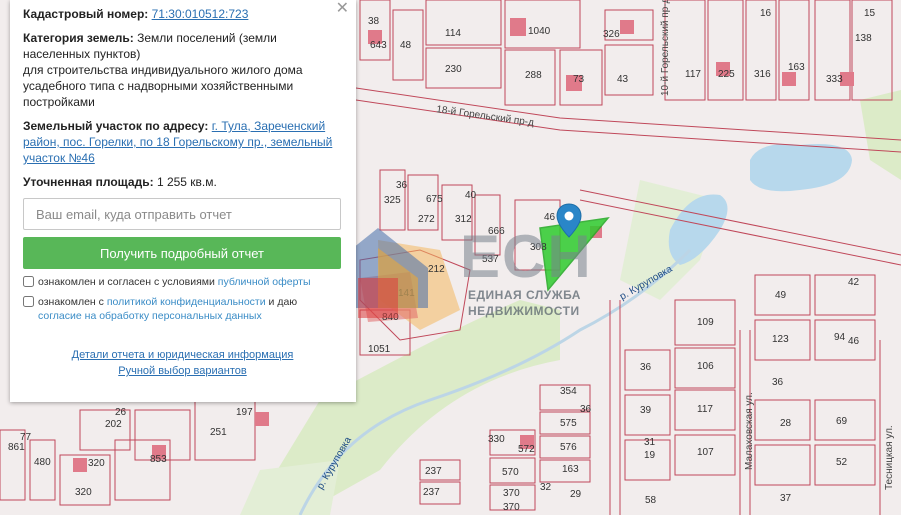 This screenshot has height=515, width=901. What do you see at coordinates (576, 494) in the screenshot?
I see `svg-text: 29` at bounding box center [576, 494].